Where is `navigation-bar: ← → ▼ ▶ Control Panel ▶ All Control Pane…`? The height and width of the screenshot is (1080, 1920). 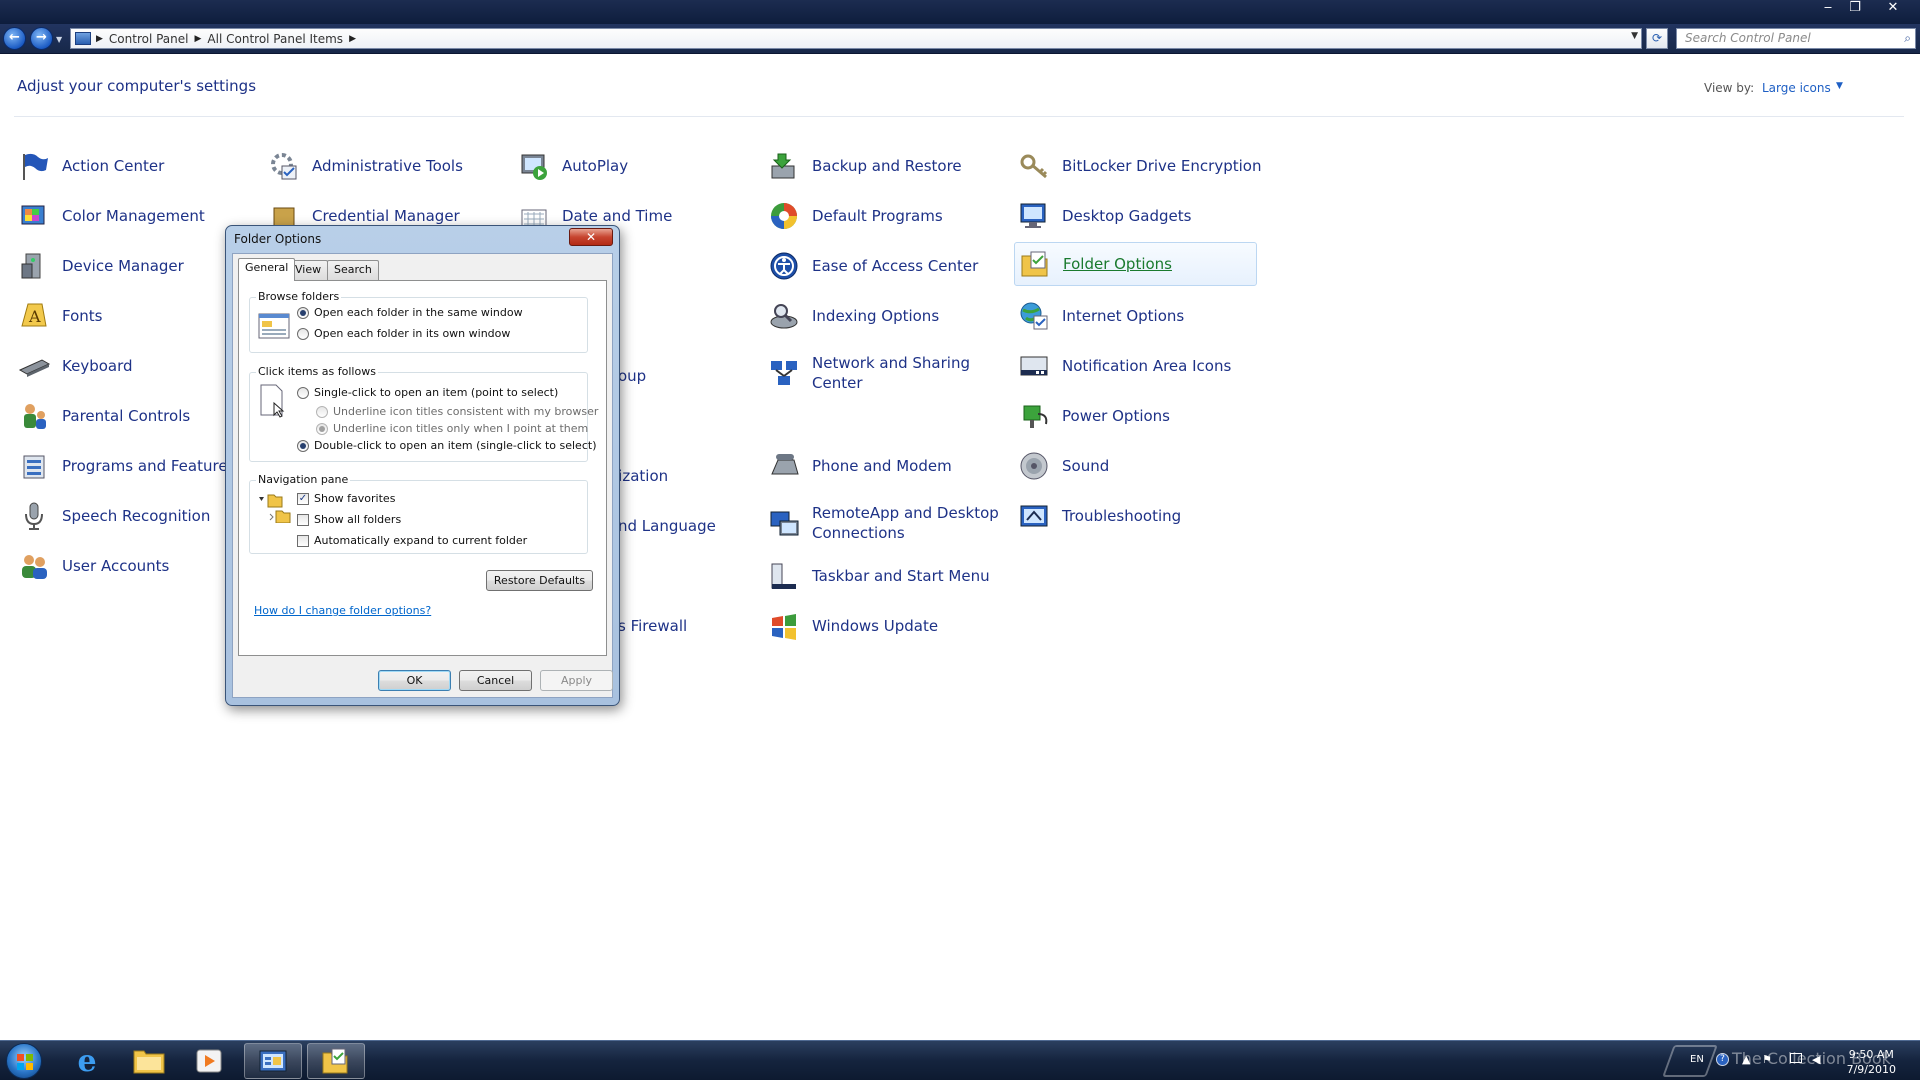
navigation-bar: ← → ▼ ▶ Control Panel ▶ All Control Pane… is located at coordinates (960, 39).